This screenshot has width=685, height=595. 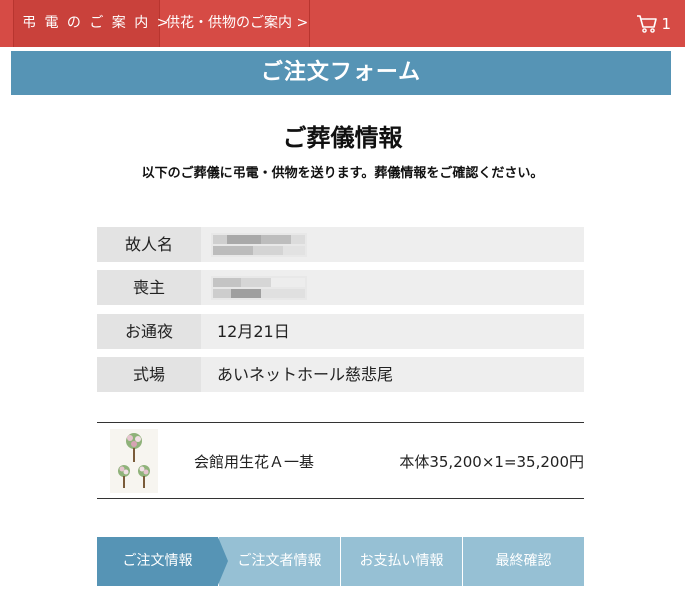 What do you see at coordinates (280, 561) in the screenshot?
I see `step-orderer-info: ご注文者情報` at bounding box center [280, 561].